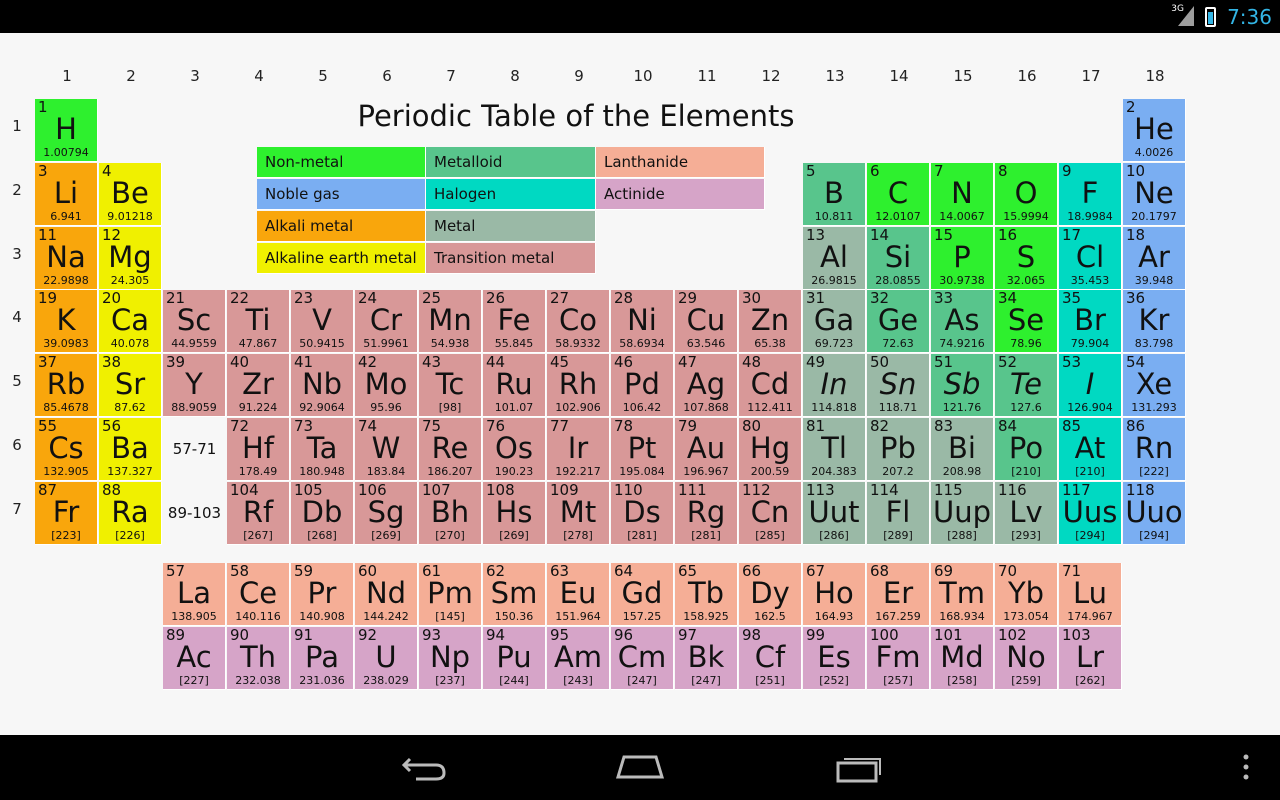 Image resolution: width=1280 pixels, height=800 pixels. I want to click on home-button, so click(640, 767).